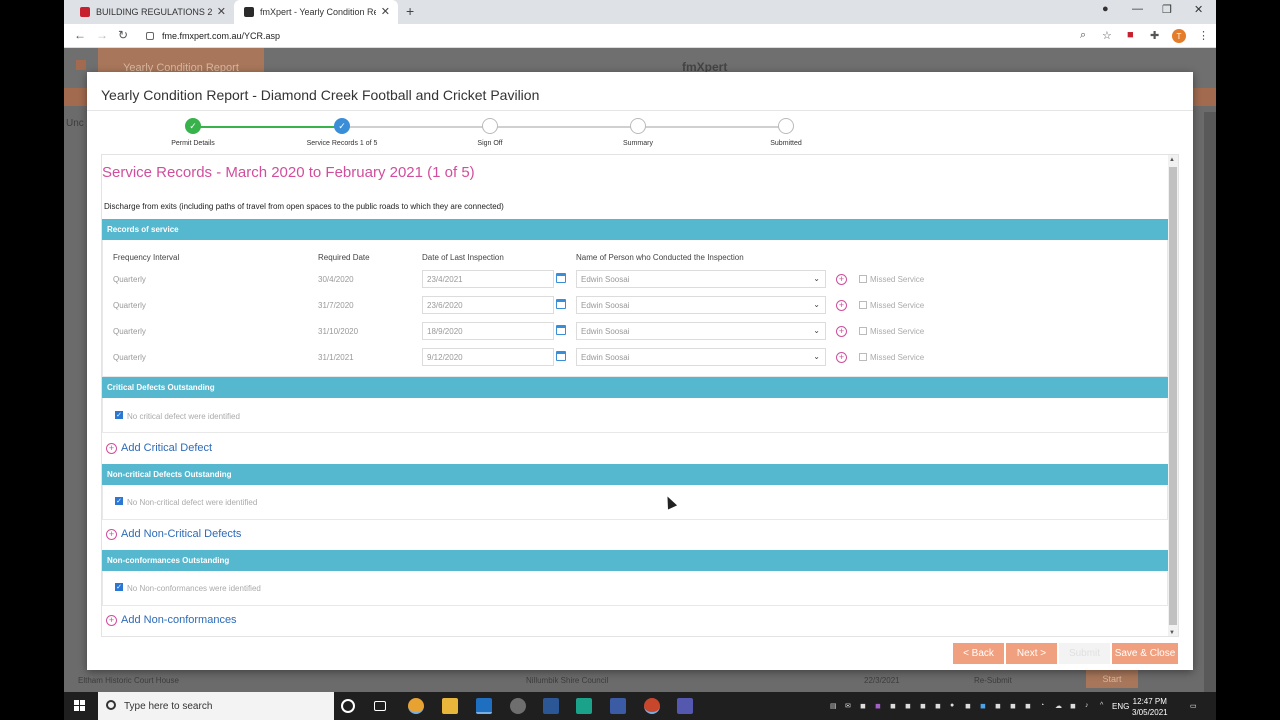  Describe the element at coordinates (193, 143) in the screenshot. I see `step-label: Permit Details` at that location.